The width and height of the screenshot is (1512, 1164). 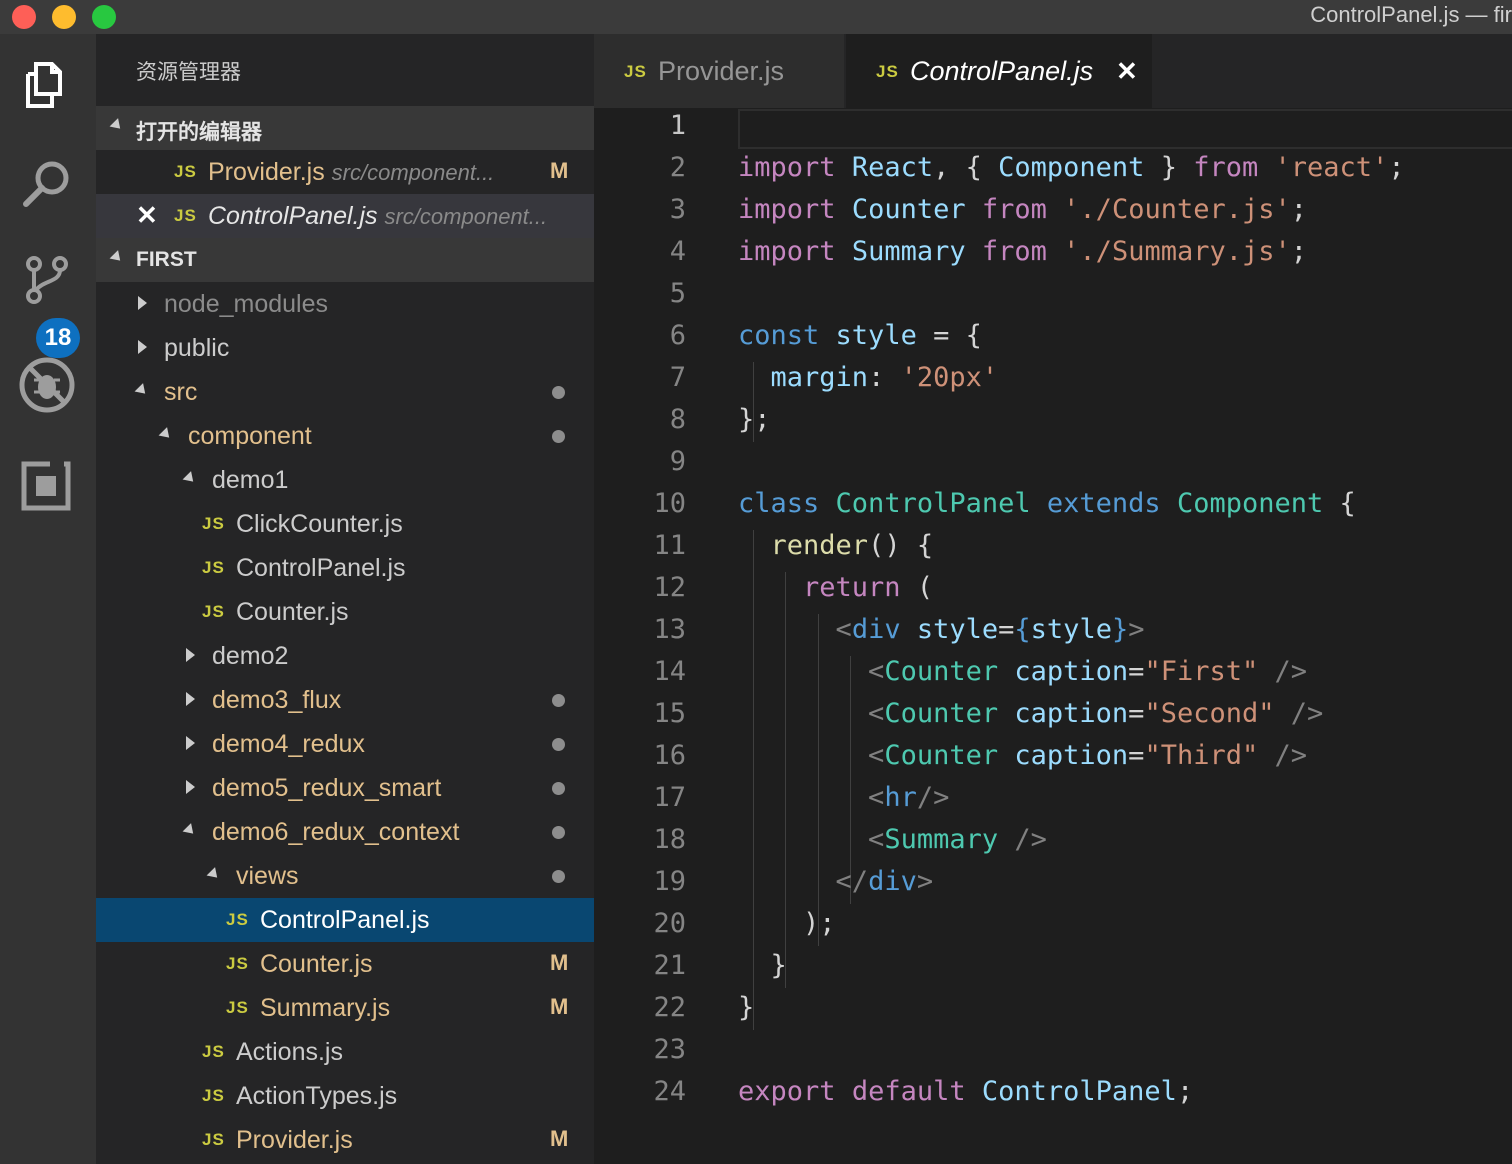 What do you see at coordinates (876, 335) in the screenshot?
I see `code-token: style` at bounding box center [876, 335].